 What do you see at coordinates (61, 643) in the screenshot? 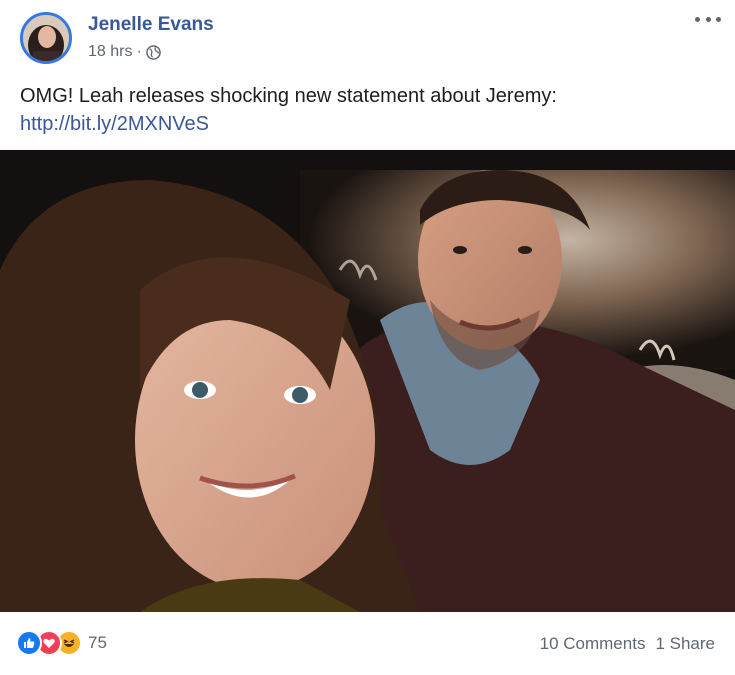
I see `reactions-summary: 75` at bounding box center [61, 643].